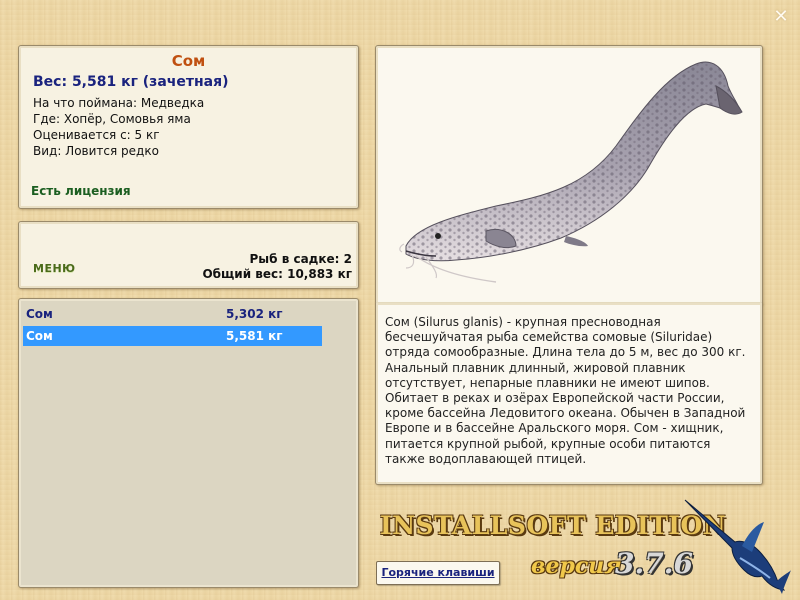 This screenshot has height=600, width=800. Describe the element at coordinates (277, 274) in the screenshot. I see `total-weight: Общий вес: 10,883 кг` at that location.